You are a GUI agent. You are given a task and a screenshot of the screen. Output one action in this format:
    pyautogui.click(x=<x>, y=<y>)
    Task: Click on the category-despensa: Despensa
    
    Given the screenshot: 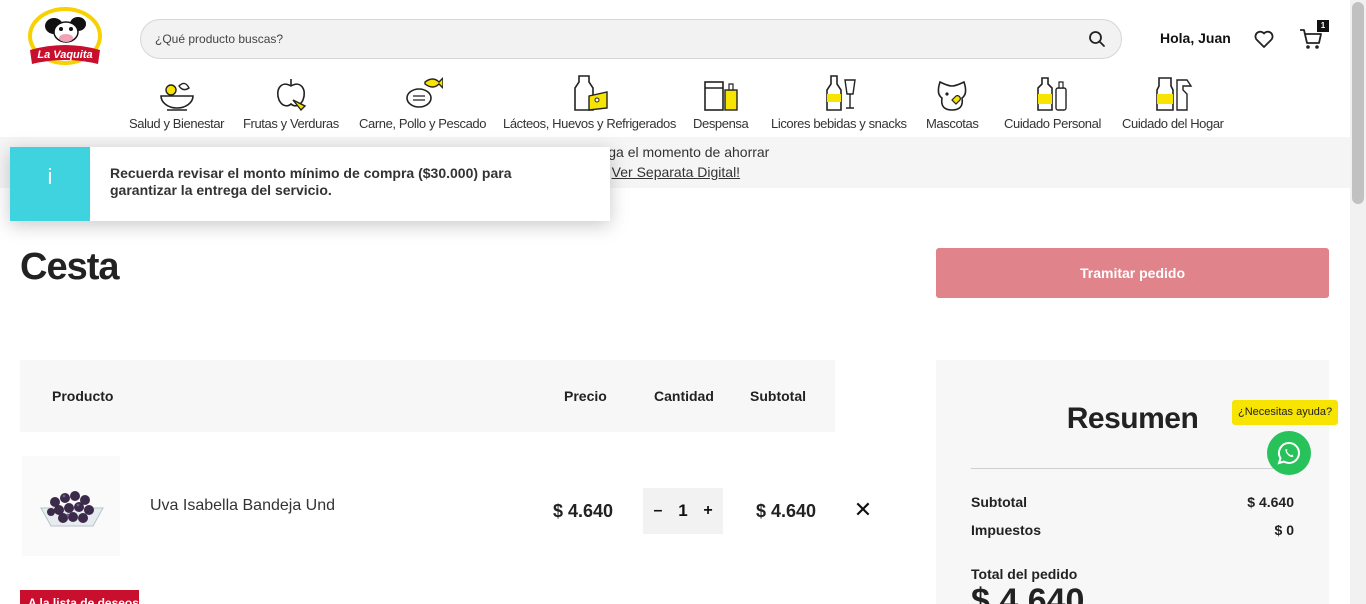 What is the action you would take?
    pyautogui.click(x=721, y=102)
    